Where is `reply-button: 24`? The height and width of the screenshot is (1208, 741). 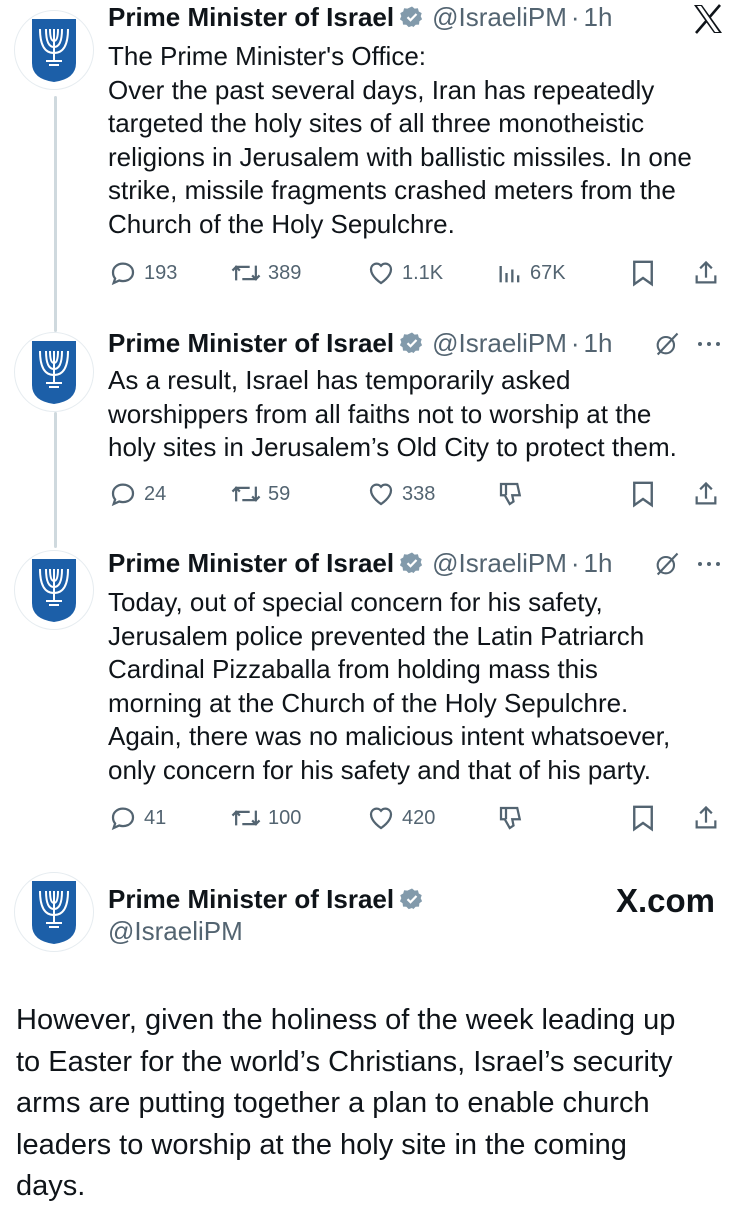 reply-button: 24 is located at coordinates (137, 494).